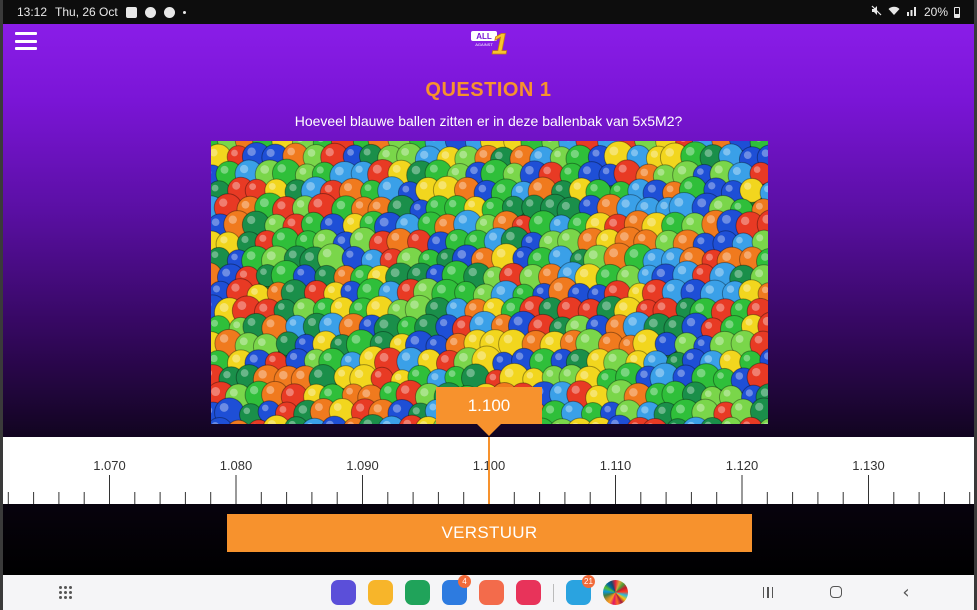 The width and height of the screenshot is (977, 610). I want to click on chat-icon, so click(169, 12).